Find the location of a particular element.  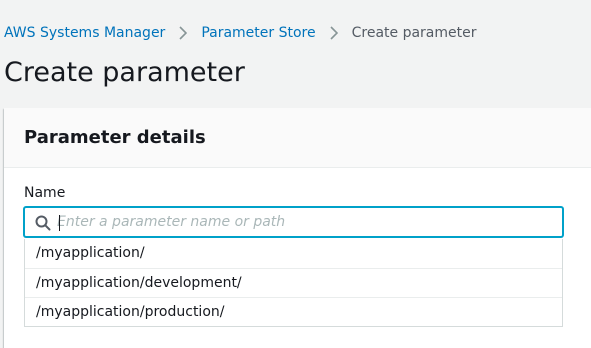

breadcrumb-link-systems-manager: AWS Systems Manager is located at coordinates (84, 33).